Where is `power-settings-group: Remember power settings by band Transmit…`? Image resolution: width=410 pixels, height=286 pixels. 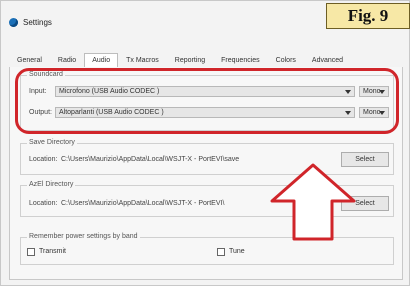 power-settings-group: Remember power settings by band Transmit… is located at coordinates (207, 249).